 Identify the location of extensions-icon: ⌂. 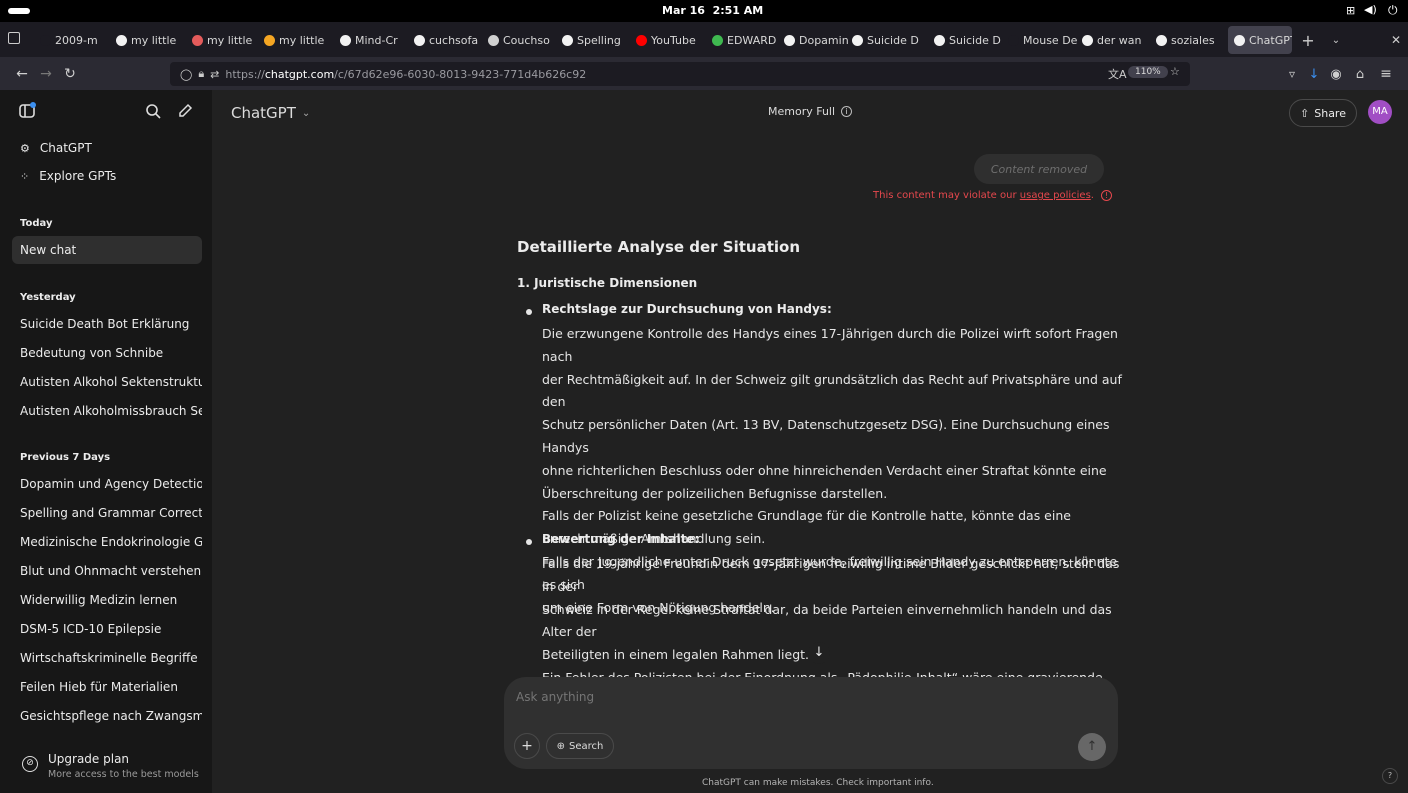
(1360, 74).